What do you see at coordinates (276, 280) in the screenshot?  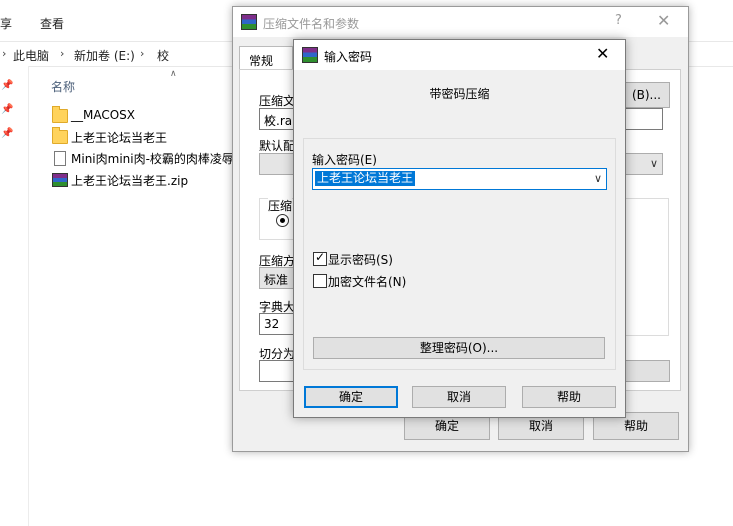 I see `method-value: 标准` at bounding box center [276, 280].